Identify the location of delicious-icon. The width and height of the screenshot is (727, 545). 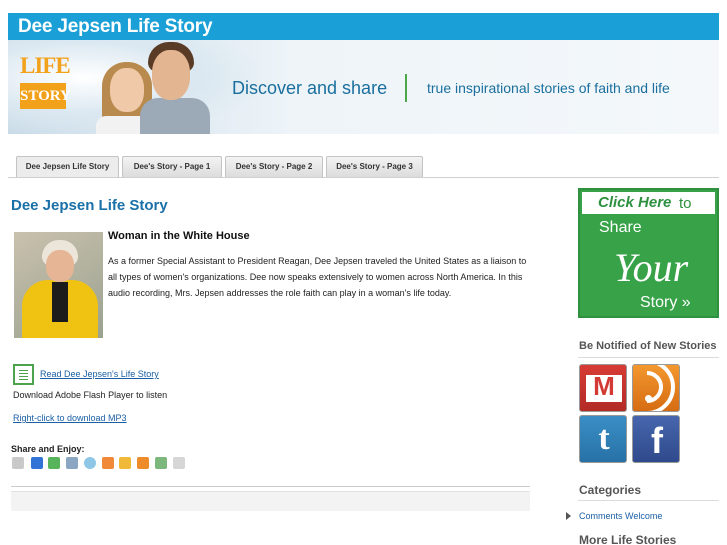
(37, 463).